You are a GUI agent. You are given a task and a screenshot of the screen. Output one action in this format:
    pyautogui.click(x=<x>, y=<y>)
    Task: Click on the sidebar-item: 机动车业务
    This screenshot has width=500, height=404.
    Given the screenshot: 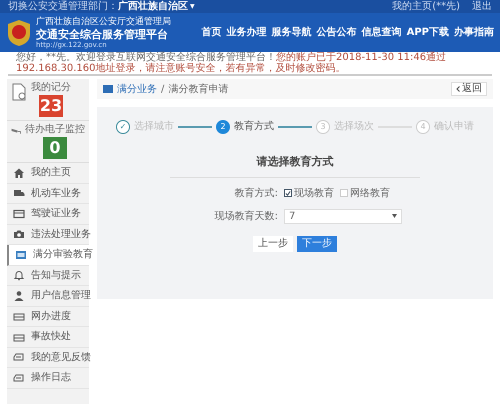 What is the action you would take?
    pyautogui.click(x=48, y=194)
    